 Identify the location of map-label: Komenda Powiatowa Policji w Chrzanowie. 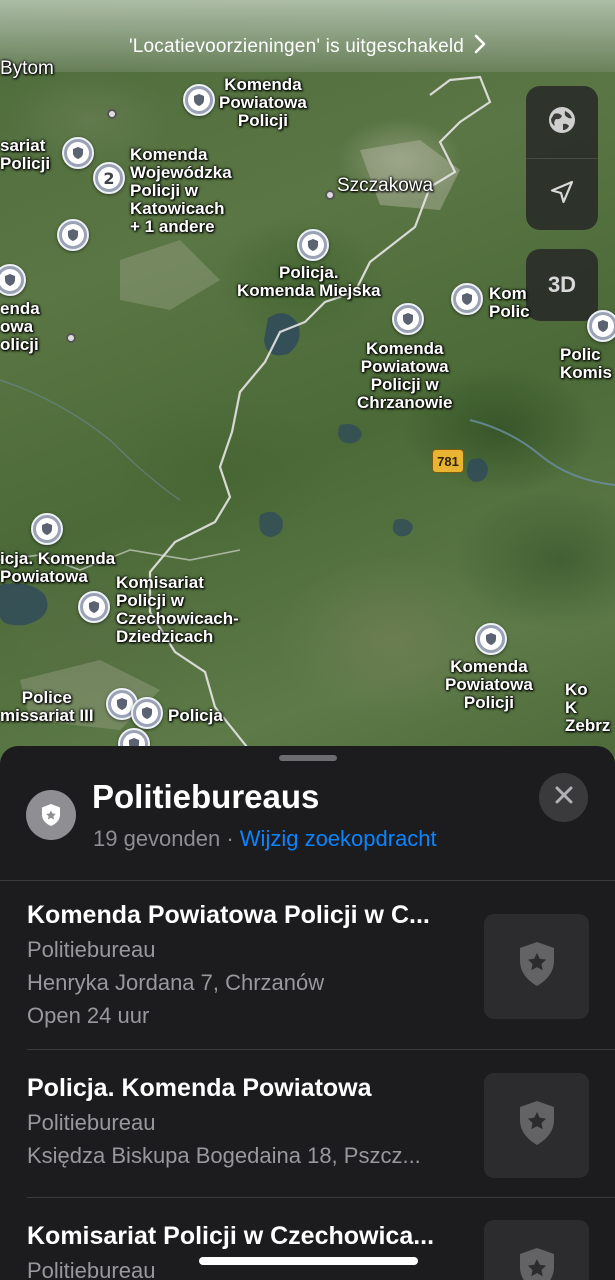
(405, 375).